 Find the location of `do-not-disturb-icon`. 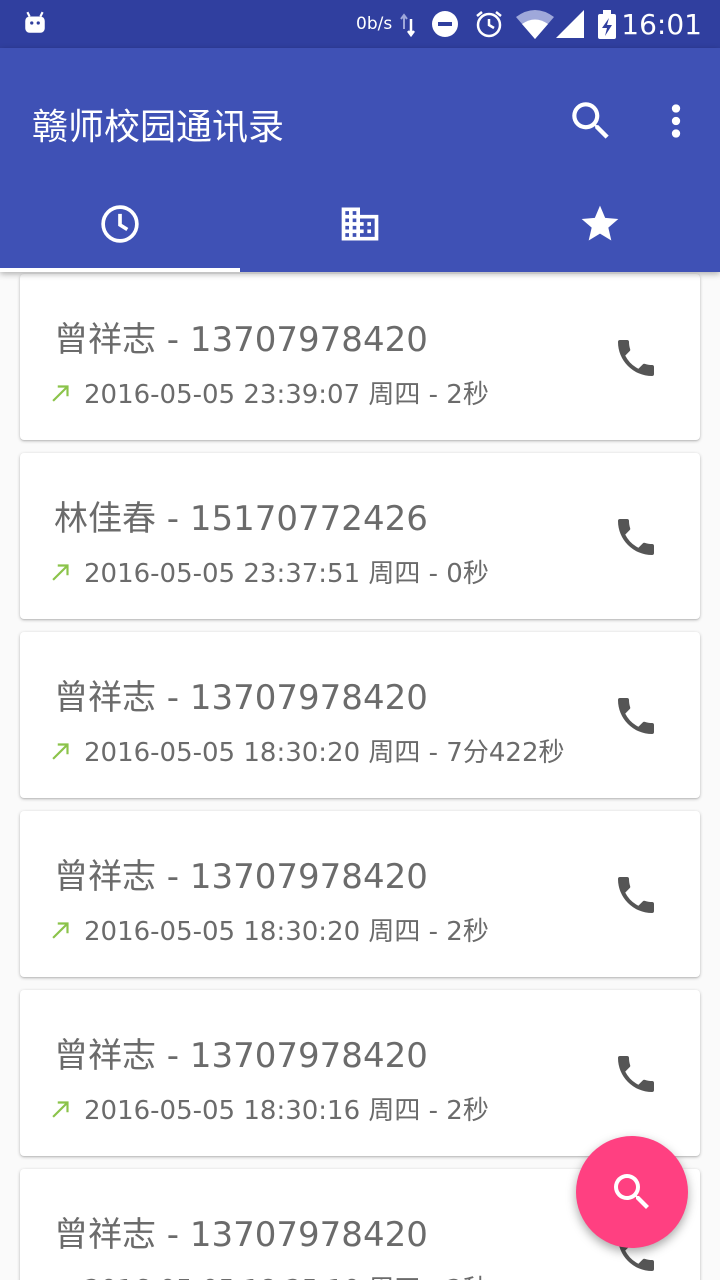

do-not-disturb-icon is located at coordinates (445, 24).